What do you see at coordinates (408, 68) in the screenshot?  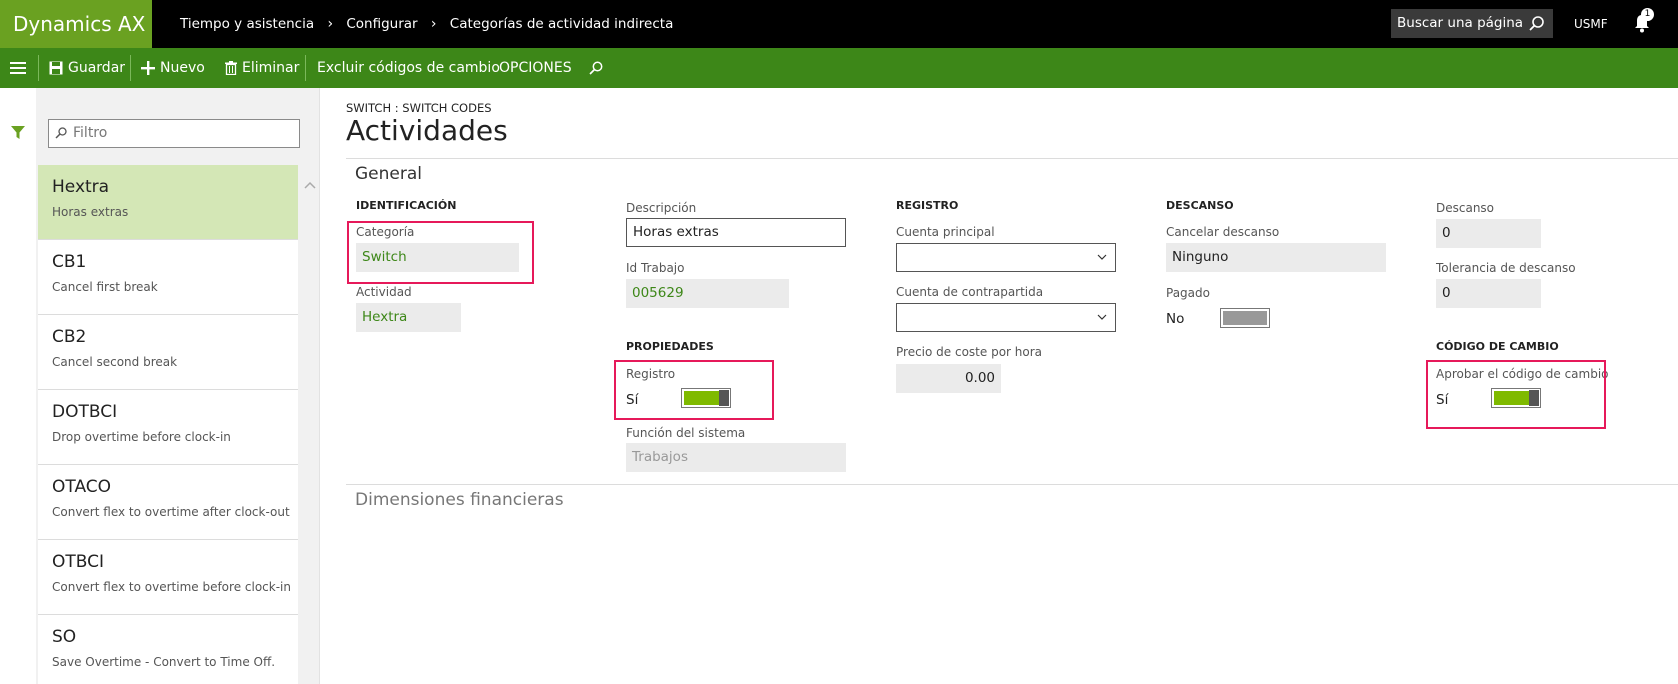 I see `exclude-switch-codes-button: Excluir códigos de cambio` at bounding box center [408, 68].